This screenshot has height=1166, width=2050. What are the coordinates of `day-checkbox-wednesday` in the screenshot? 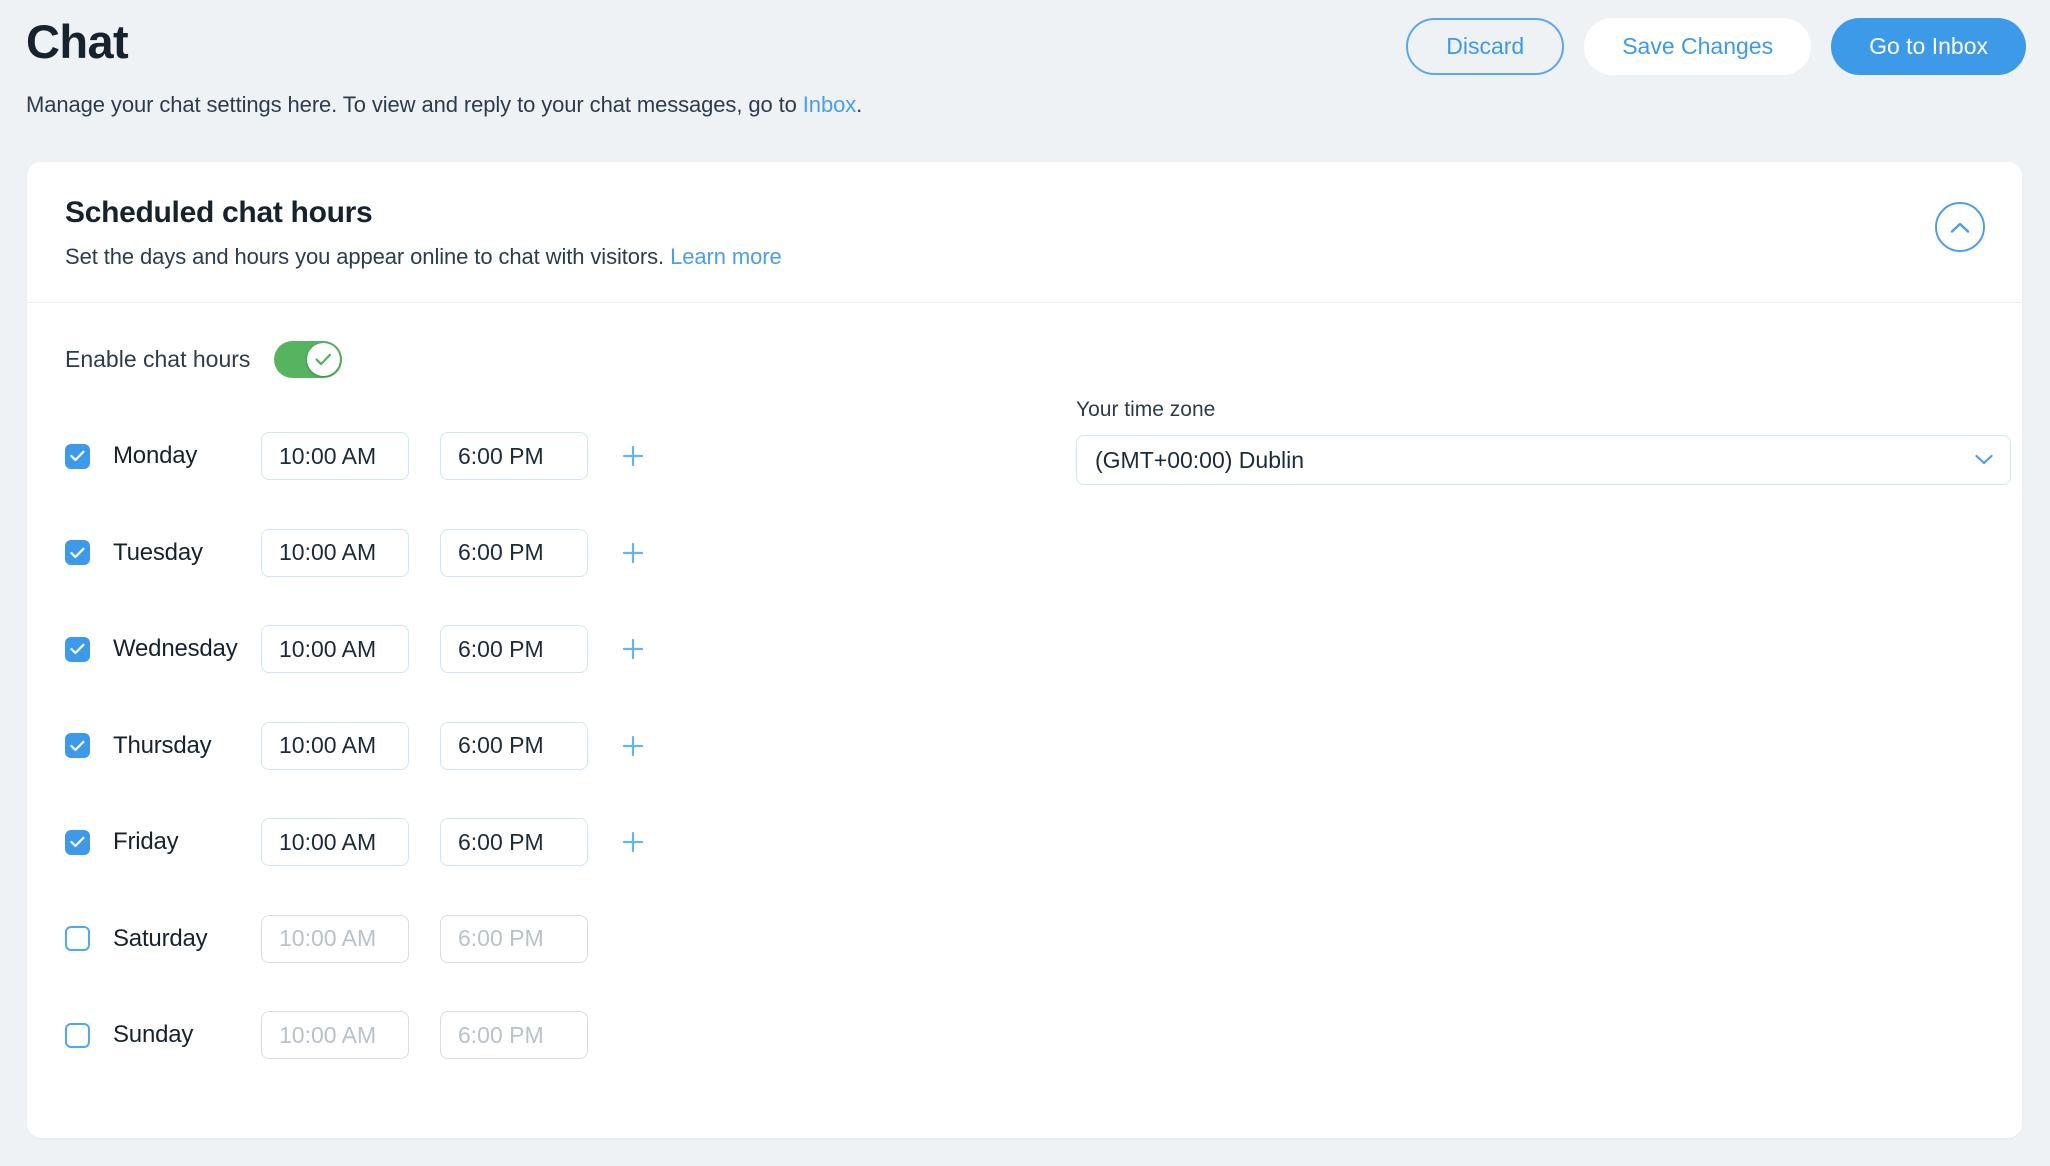 It's located at (77, 649).